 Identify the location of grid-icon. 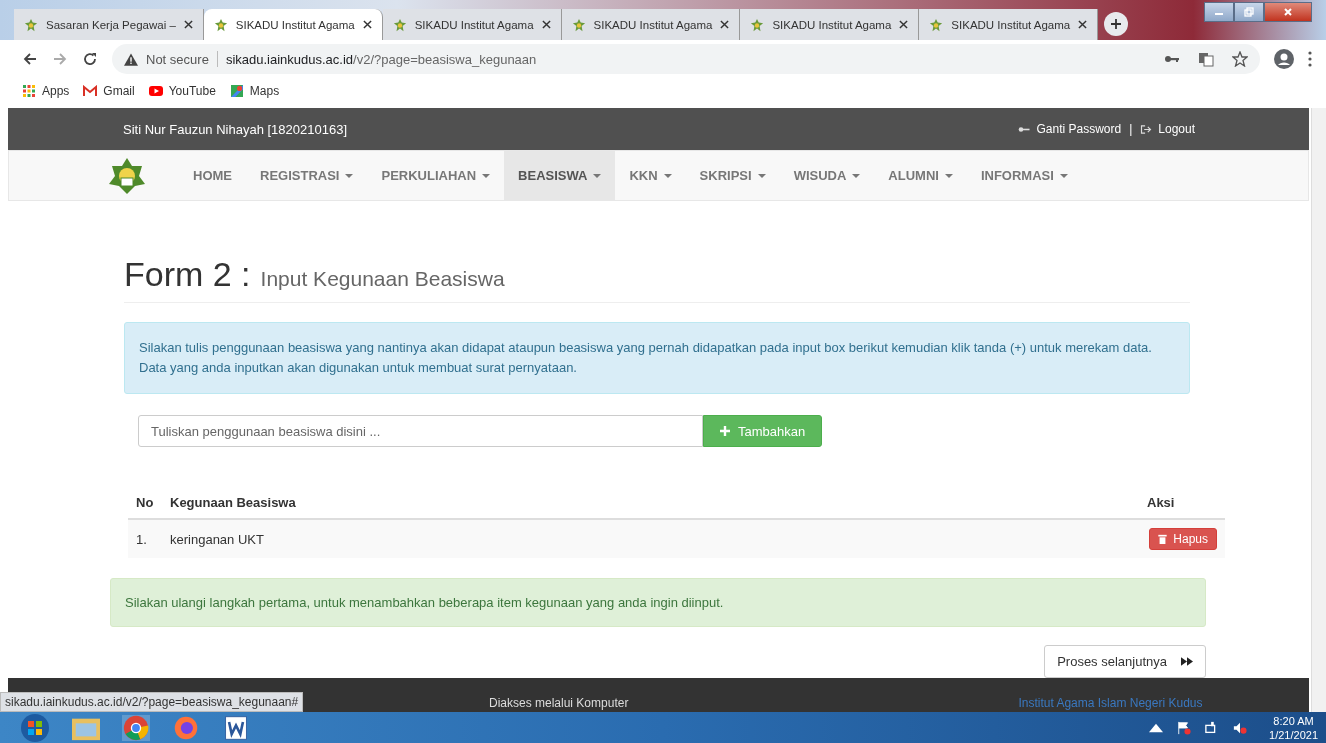
(29, 90).